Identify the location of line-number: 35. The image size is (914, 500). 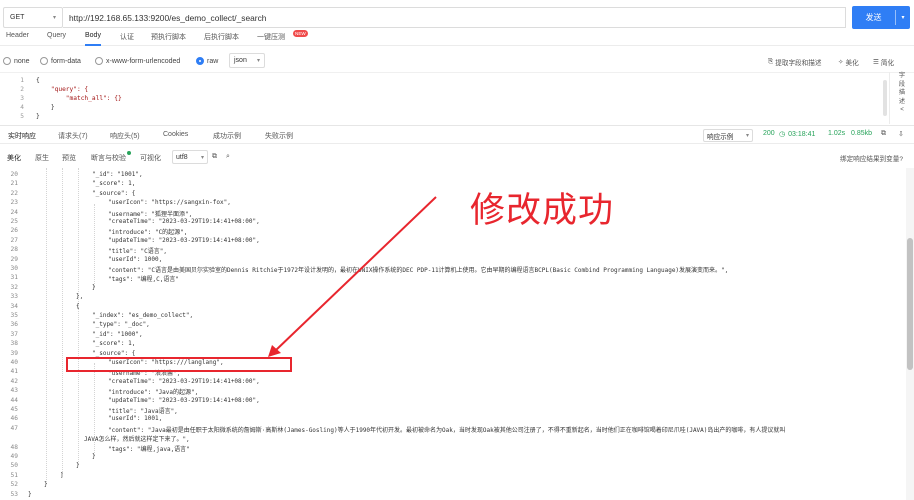
(14, 315).